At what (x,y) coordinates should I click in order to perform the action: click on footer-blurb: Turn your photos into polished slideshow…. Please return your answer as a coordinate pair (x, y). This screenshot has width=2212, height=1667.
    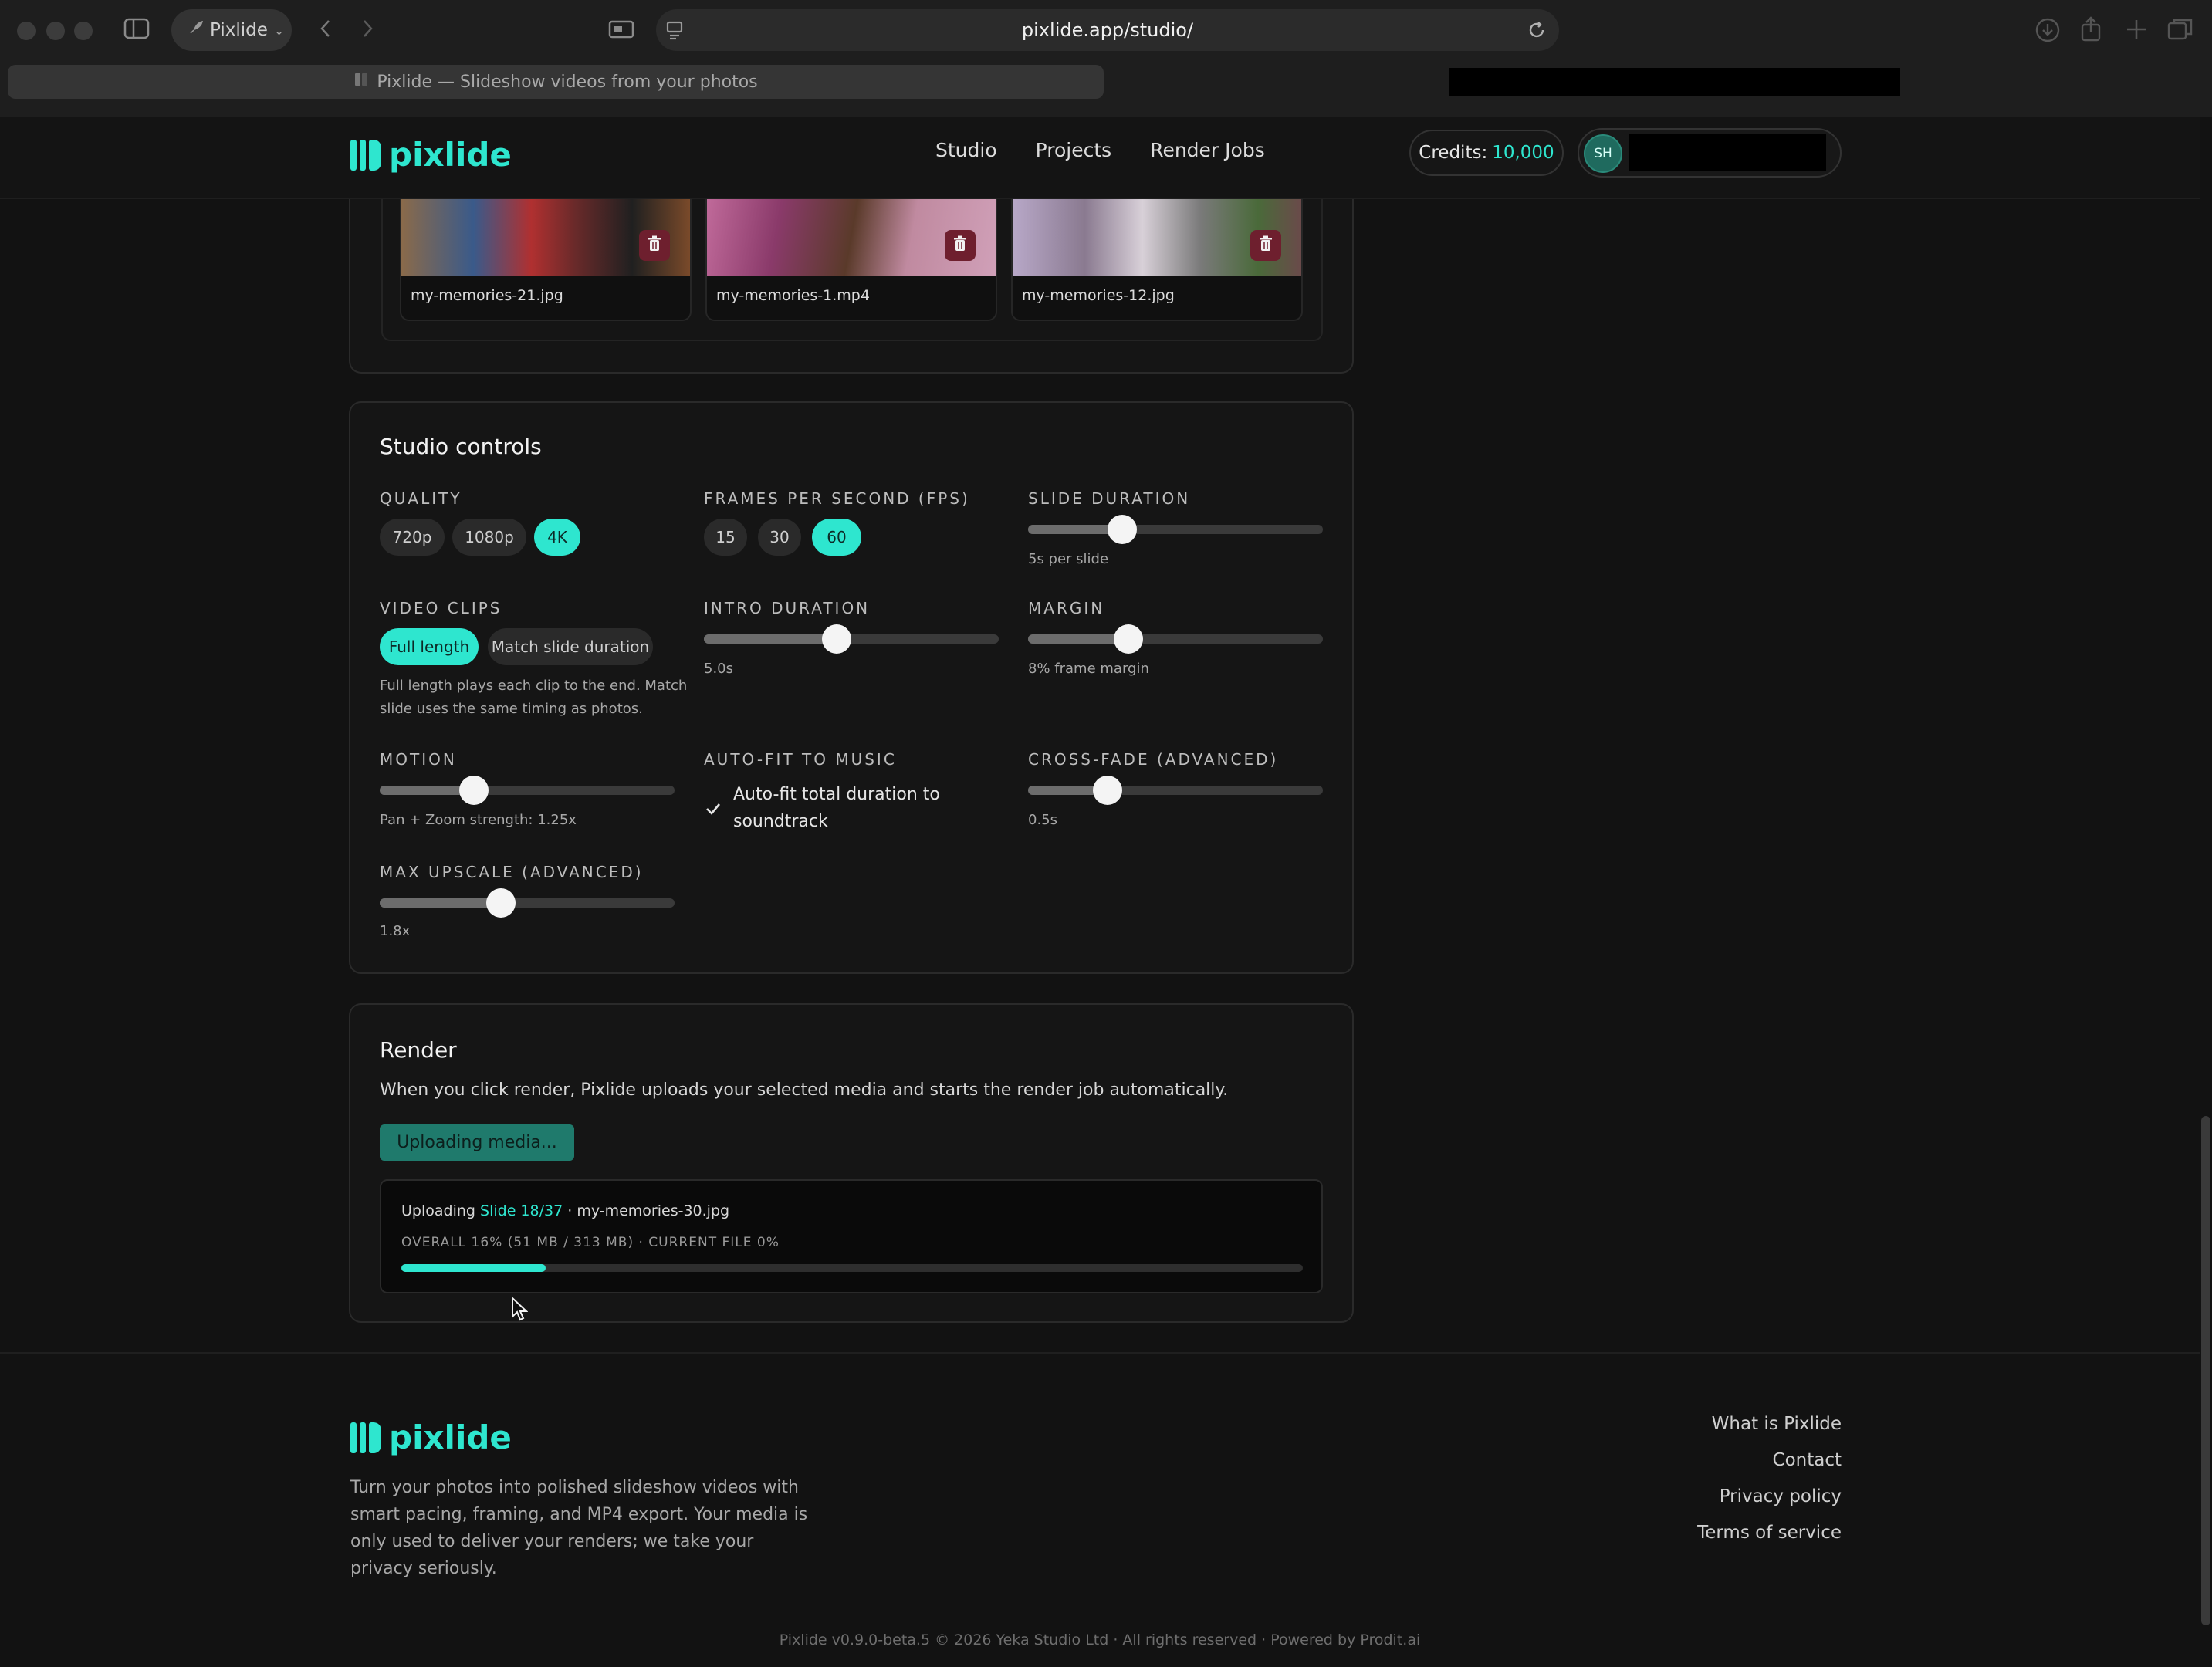
    Looking at the image, I should click on (579, 1528).